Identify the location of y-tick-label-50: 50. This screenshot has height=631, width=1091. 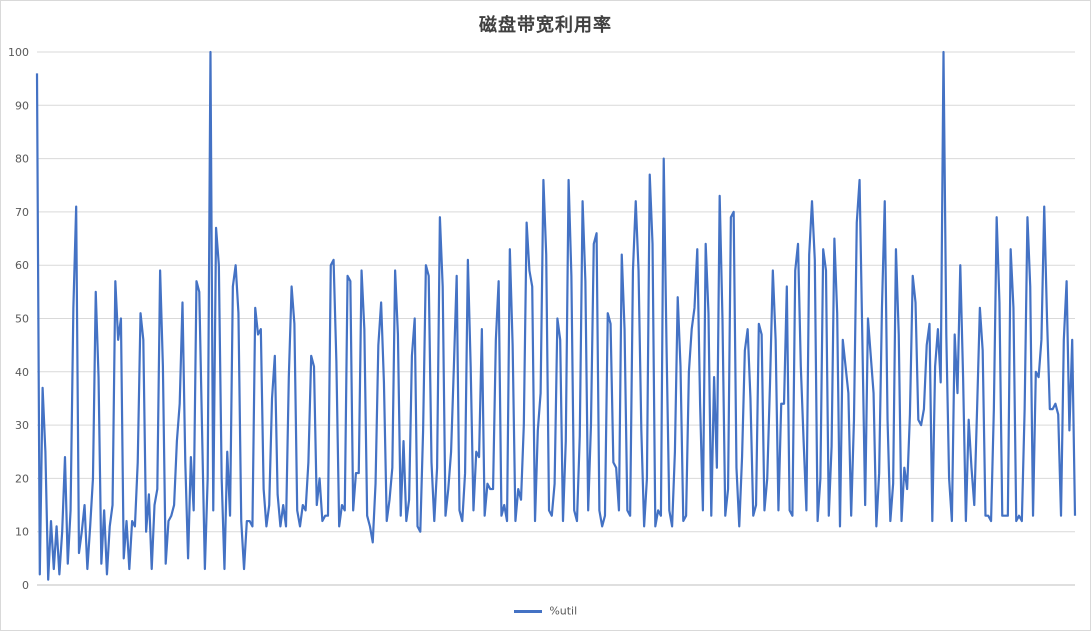
(22, 319).